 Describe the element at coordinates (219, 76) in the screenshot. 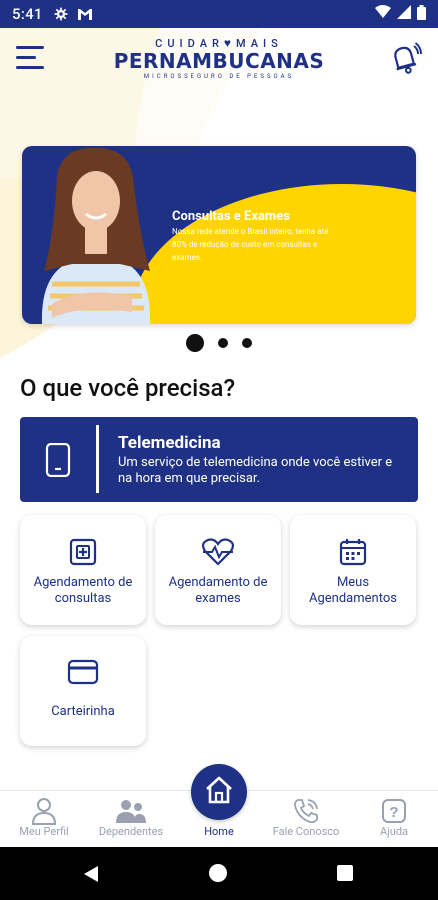

I see `logo-sub-text: MICROSSEGURO DE PESSOAS` at that location.